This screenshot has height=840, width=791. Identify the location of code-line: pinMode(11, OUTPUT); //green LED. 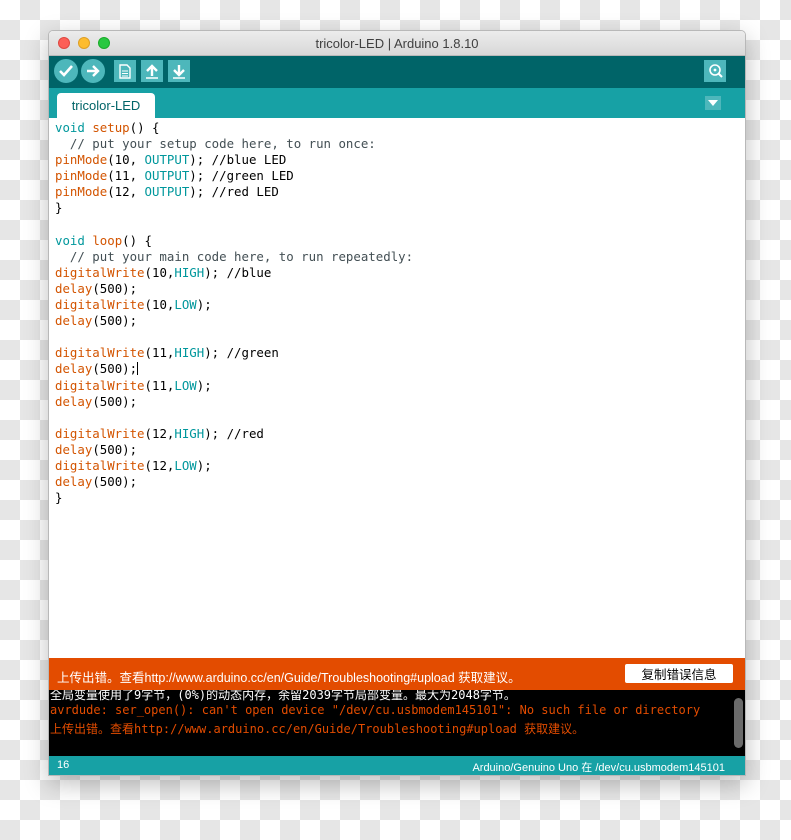
(234, 176).